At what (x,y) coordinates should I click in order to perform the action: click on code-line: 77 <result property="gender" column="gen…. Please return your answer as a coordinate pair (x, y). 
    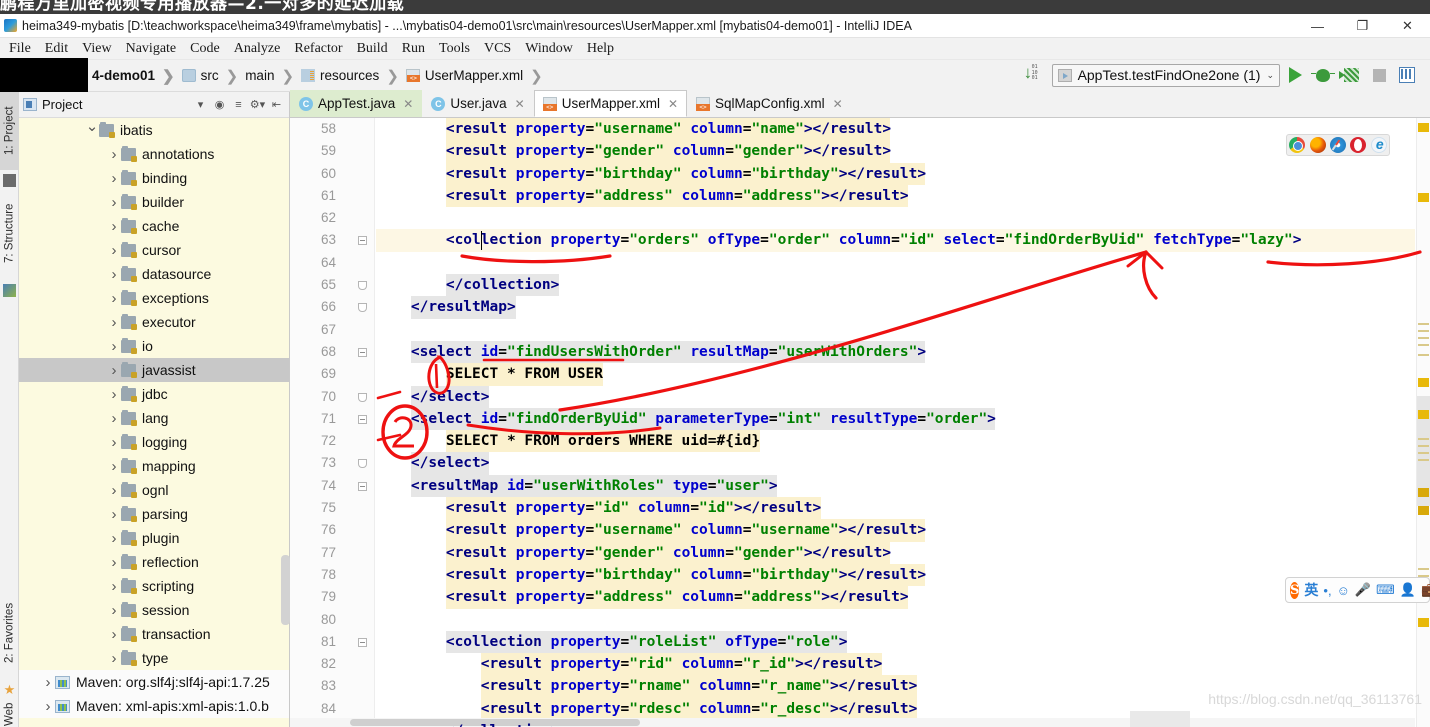
    Looking at the image, I should click on (852, 552).